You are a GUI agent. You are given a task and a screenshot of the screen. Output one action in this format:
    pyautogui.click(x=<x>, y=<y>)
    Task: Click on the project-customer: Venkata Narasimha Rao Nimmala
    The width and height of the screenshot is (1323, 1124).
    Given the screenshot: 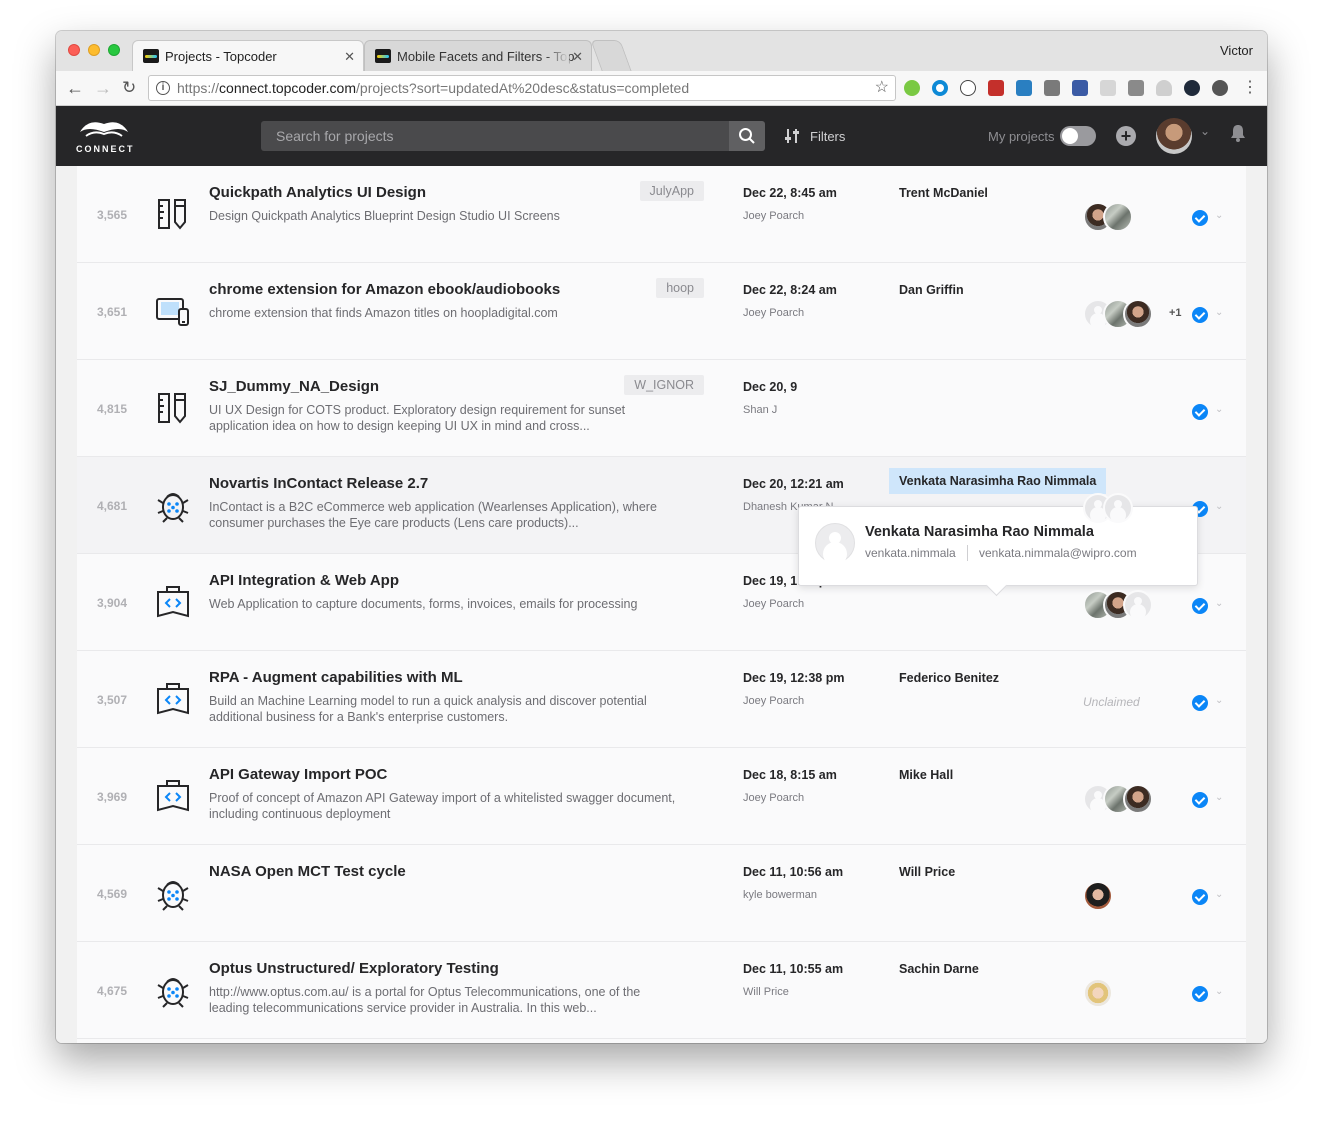 What is the action you would take?
    pyautogui.click(x=998, y=481)
    